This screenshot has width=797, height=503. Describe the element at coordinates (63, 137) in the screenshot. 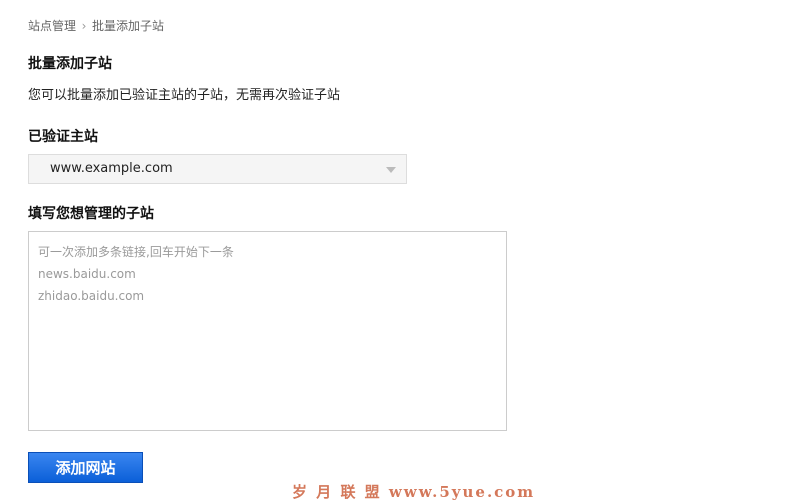

I see `main-site-label: 已验证主站` at that location.